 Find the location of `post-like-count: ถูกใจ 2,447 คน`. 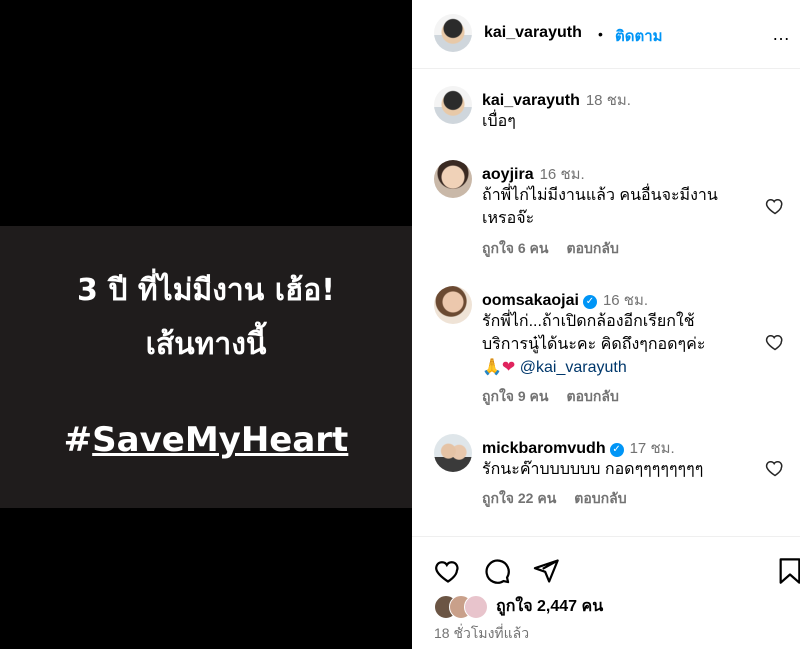

post-like-count: ถูกใจ 2,447 คน is located at coordinates (549, 606).